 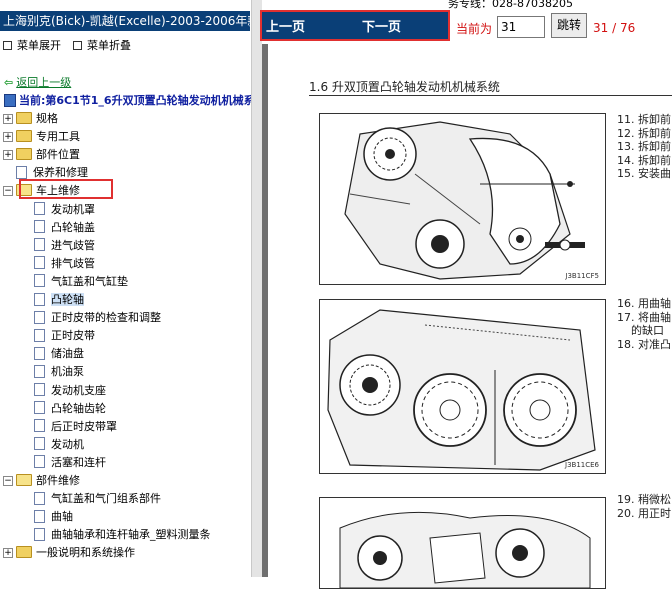 I want to click on tree-page: 正时皮带, so click(x=64, y=335).